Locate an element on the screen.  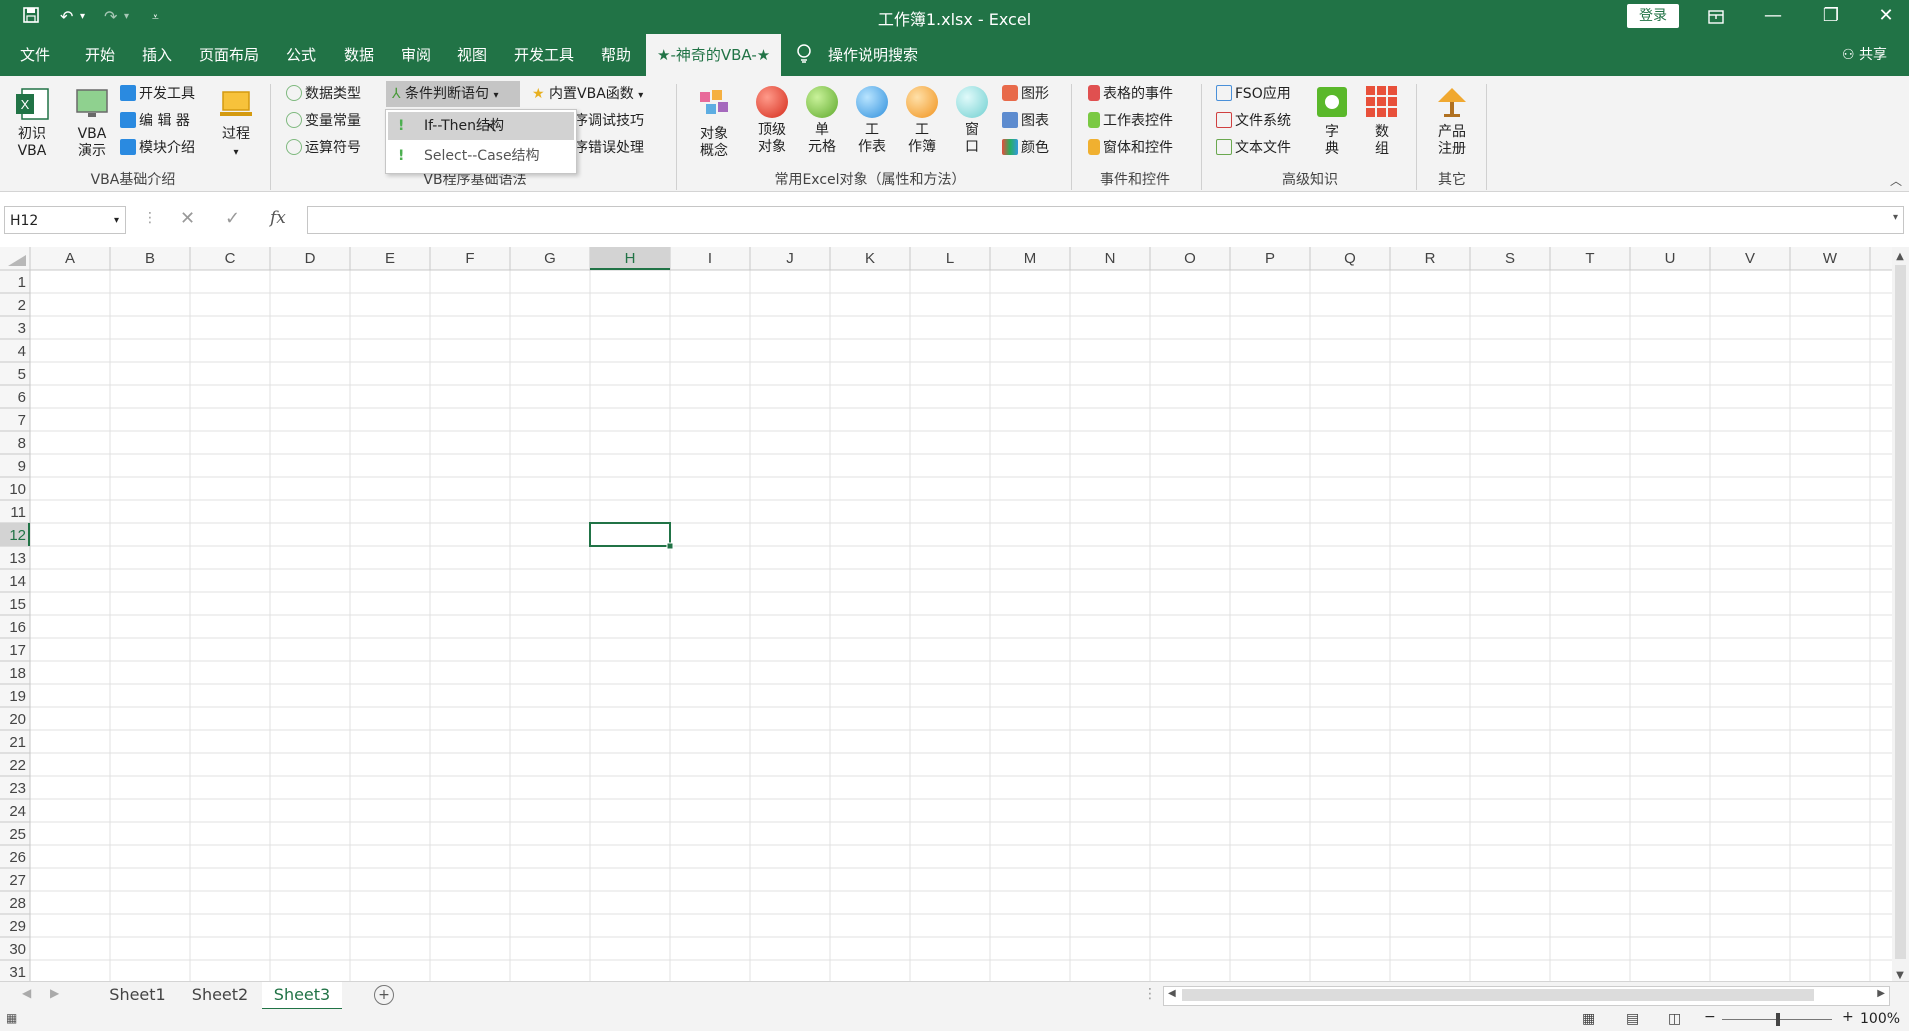
column-header-N: N is located at coordinates (1110, 258).